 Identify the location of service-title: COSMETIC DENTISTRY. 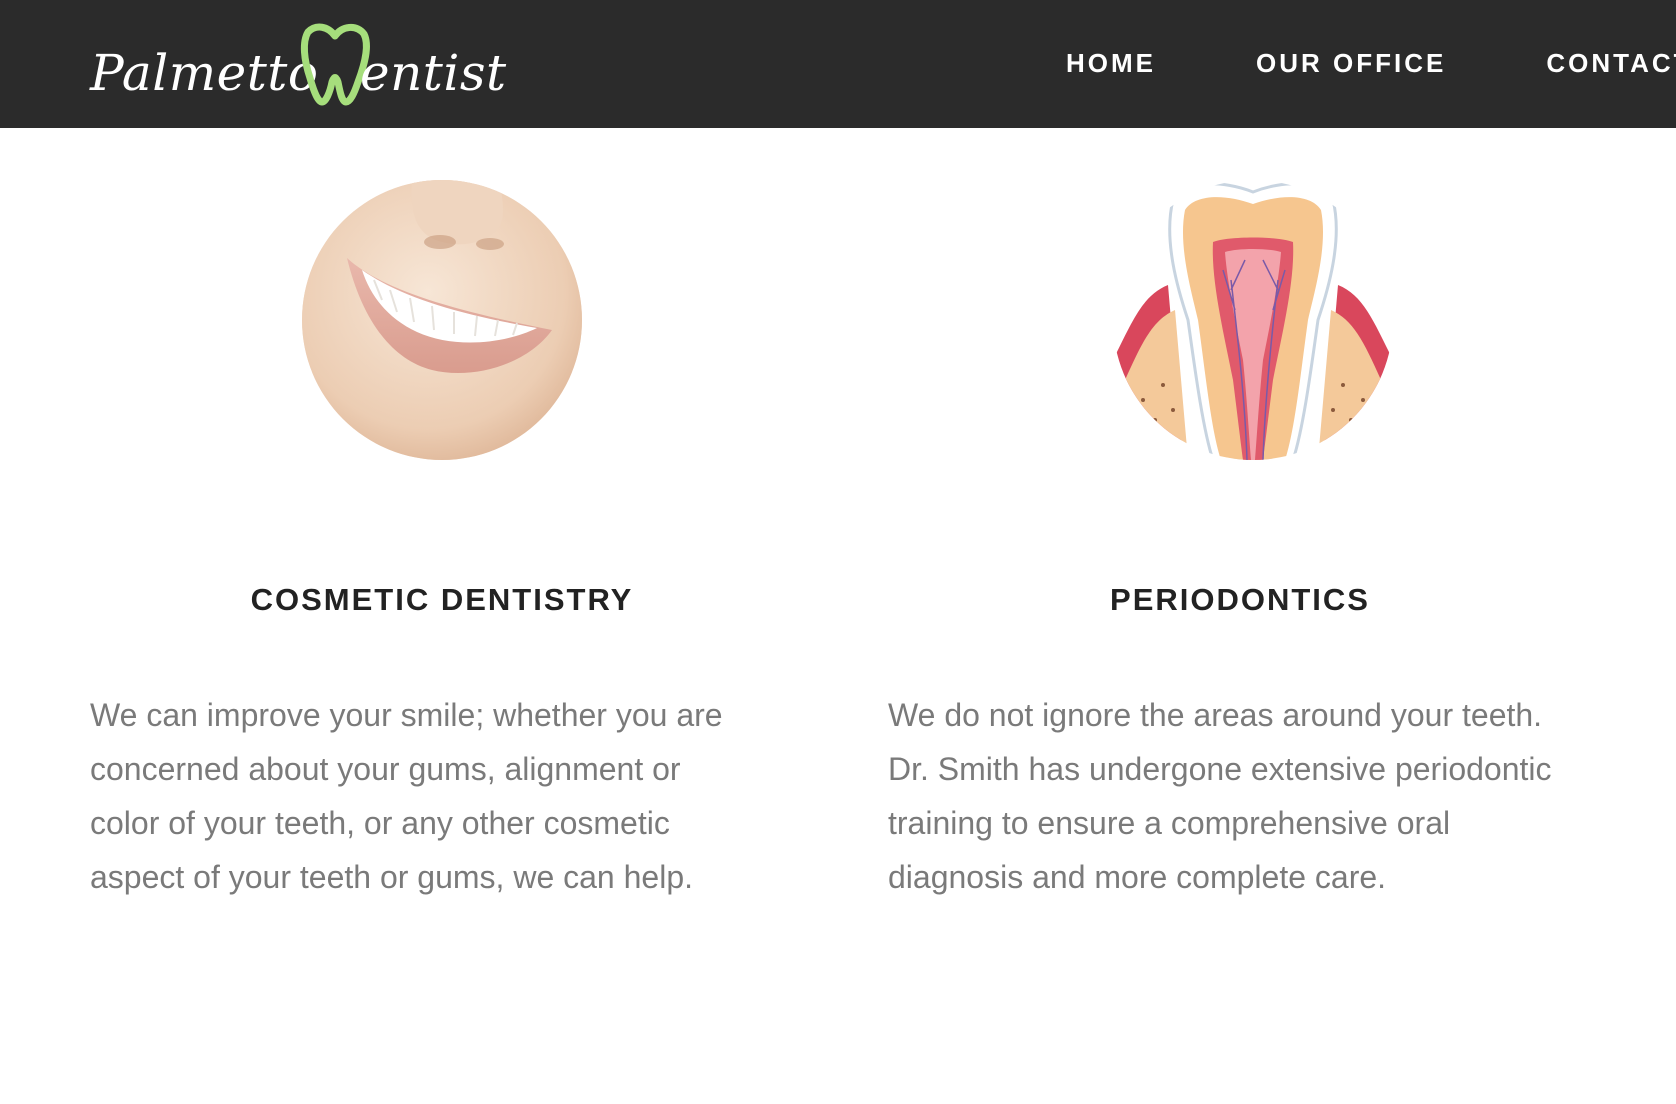
(442, 599).